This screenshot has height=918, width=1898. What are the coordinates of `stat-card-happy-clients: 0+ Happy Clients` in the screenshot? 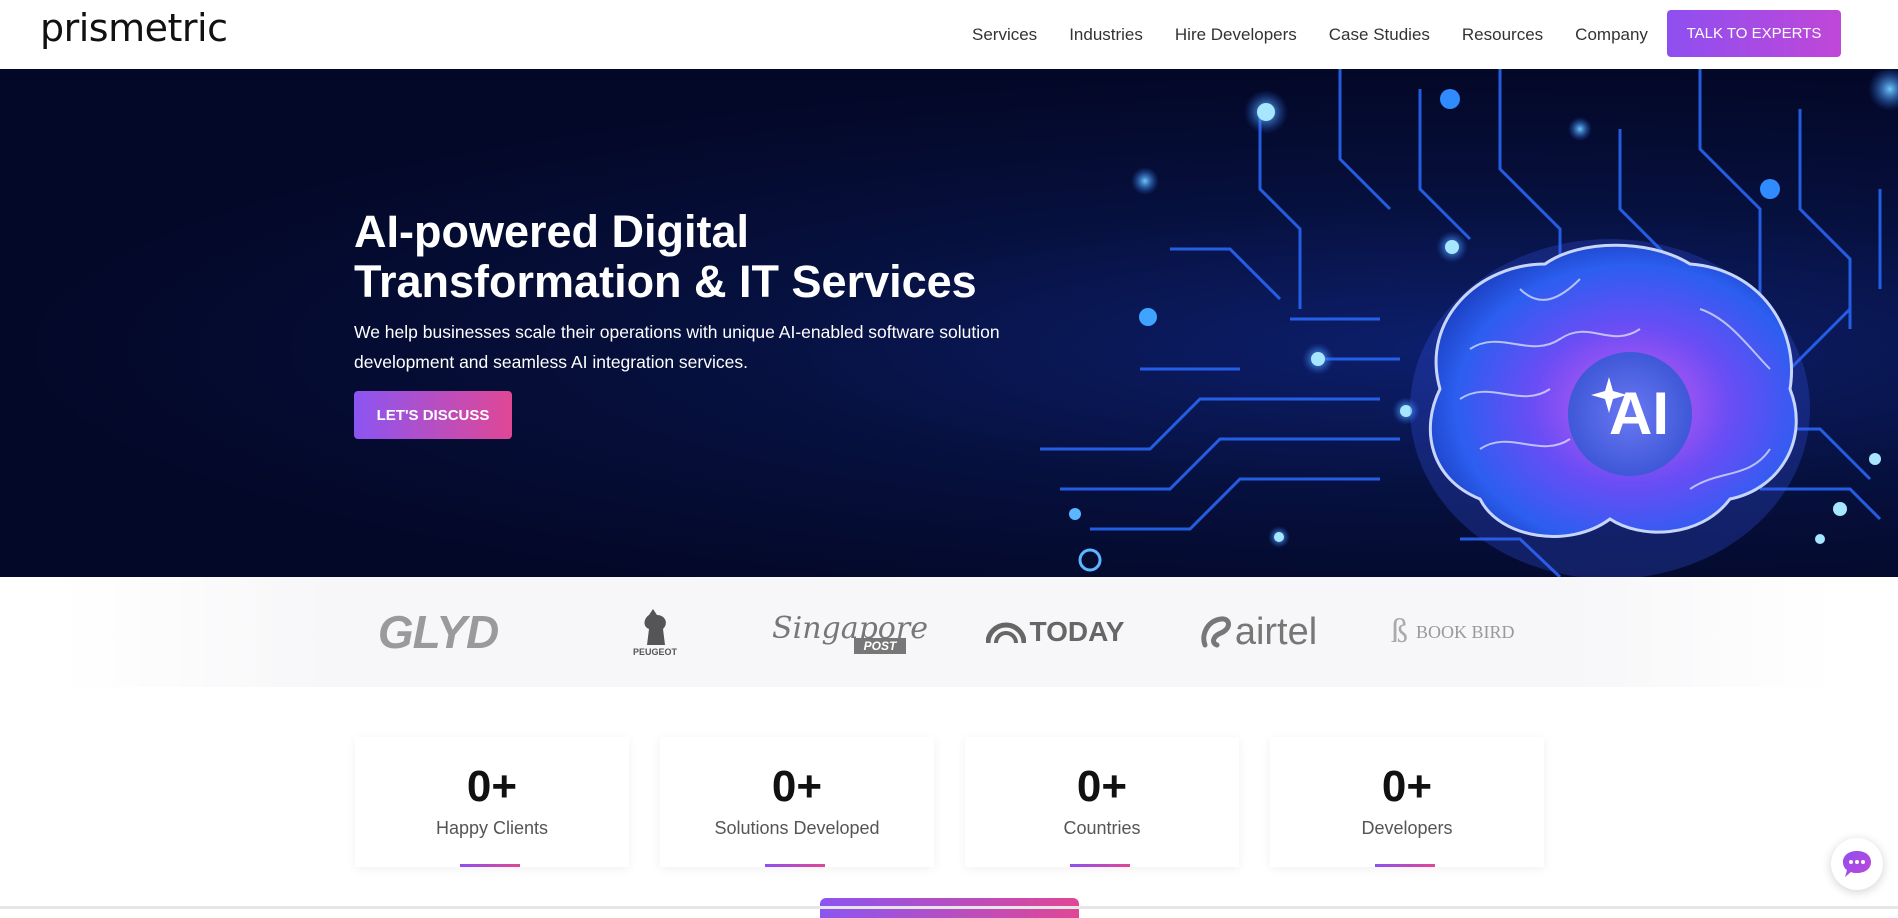 It's located at (492, 802).